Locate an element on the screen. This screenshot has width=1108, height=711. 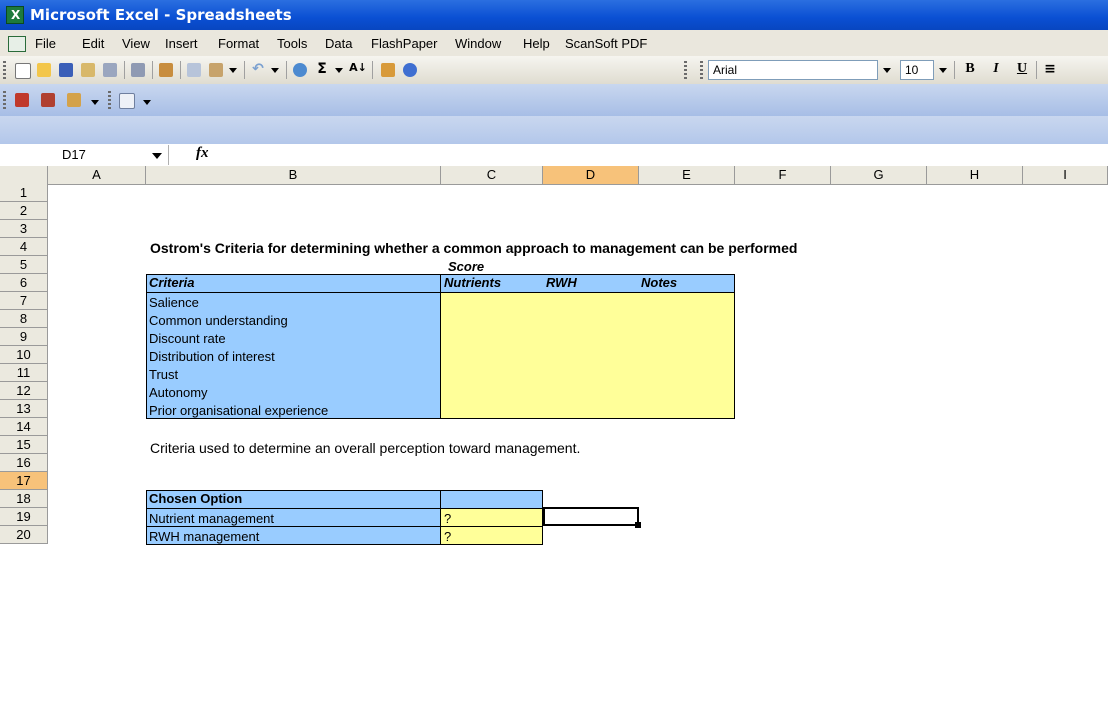
menu-edit: Edit is located at coordinates (93, 43).